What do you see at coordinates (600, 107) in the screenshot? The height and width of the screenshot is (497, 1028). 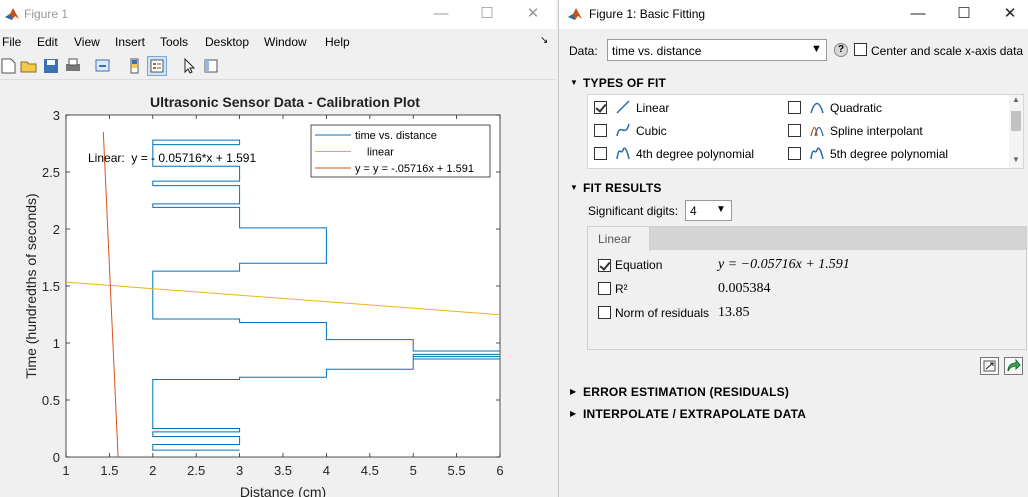 I see `fit-checkbox-linear` at bounding box center [600, 107].